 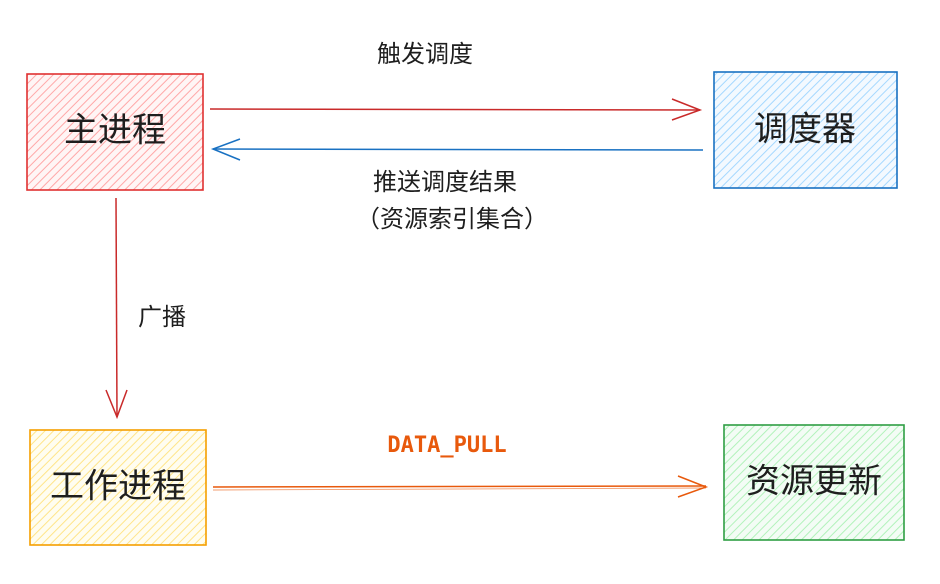 I want to click on broadcast-label: 广播, so click(x=162, y=317).